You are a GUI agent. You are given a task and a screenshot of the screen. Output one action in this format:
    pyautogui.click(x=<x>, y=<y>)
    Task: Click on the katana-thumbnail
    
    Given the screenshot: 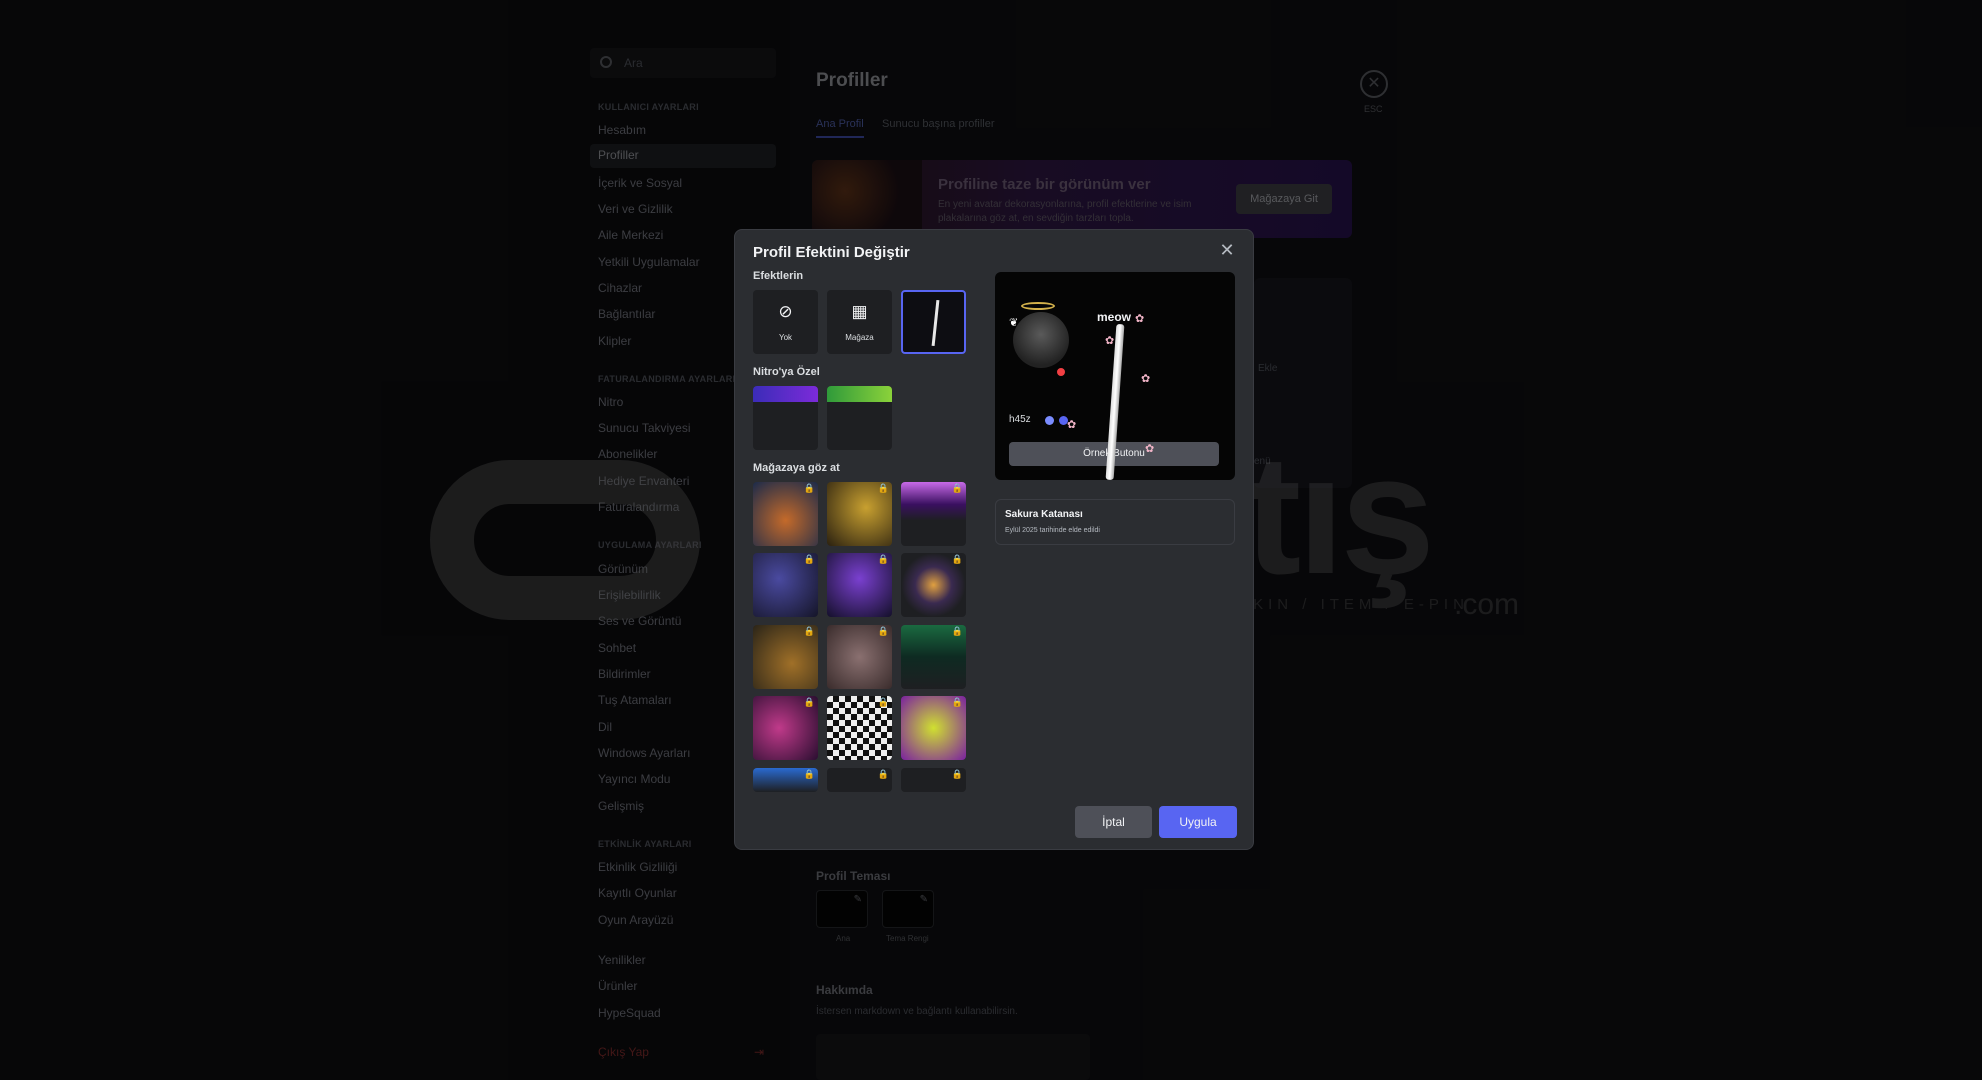 What is the action you would take?
    pyautogui.click(x=935, y=323)
    